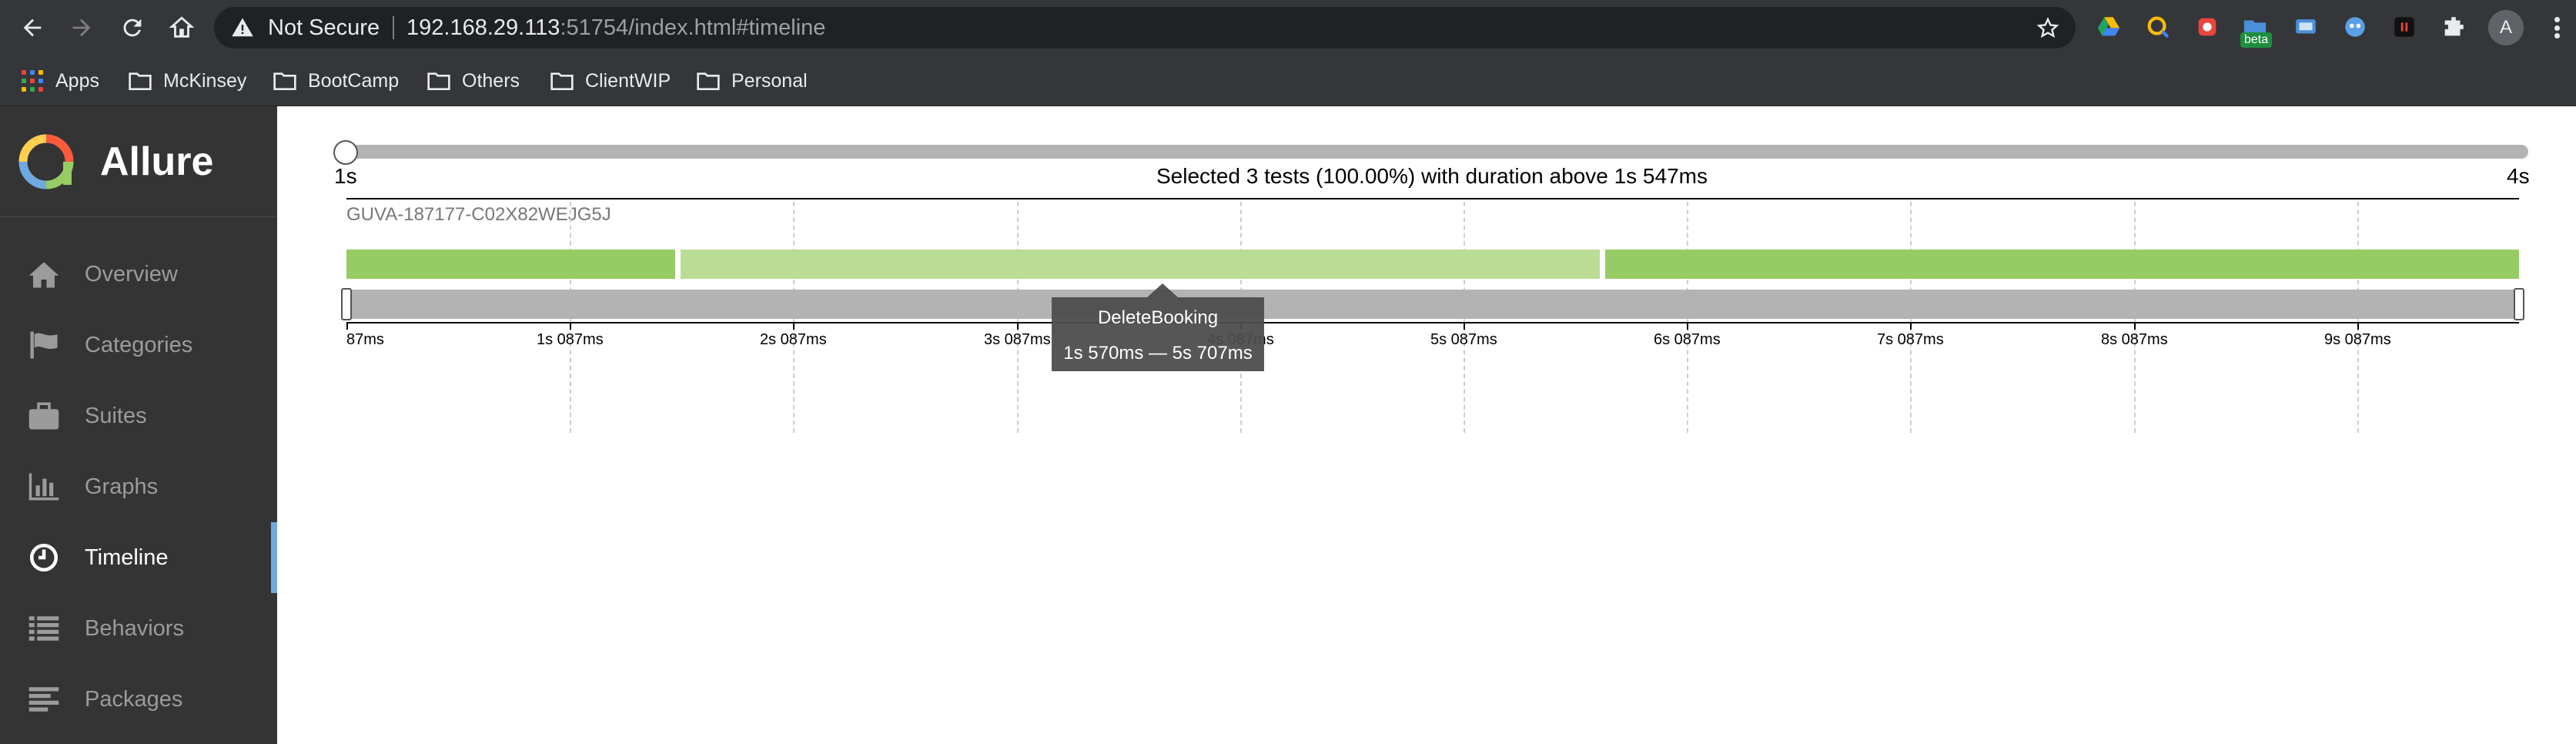 The height and width of the screenshot is (744, 2576). What do you see at coordinates (2048, 28) in the screenshot?
I see `bookmark-star-icon` at bounding box center [2048, 28].